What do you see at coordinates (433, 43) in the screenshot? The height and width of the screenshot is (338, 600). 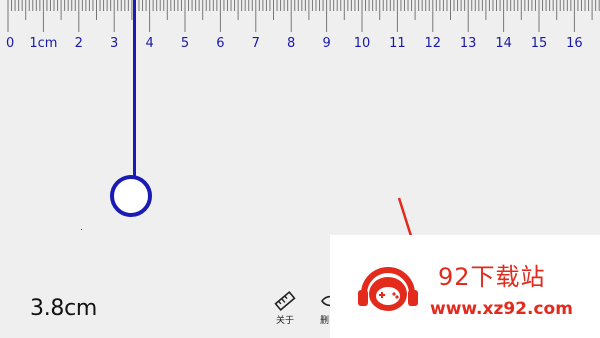 I see `ruler-tick-label: 12` at bounding box center [433, 43].